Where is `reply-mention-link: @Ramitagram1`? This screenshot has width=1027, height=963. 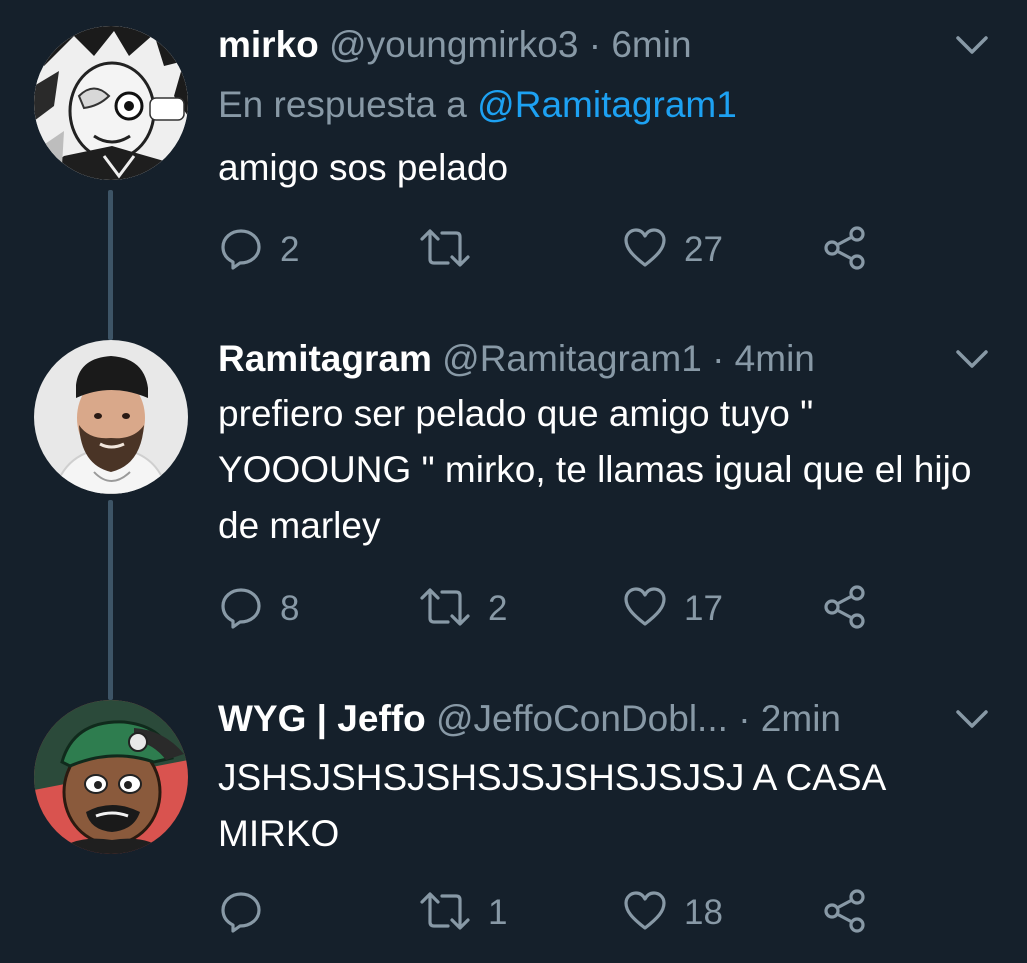
reply-mention-link: @Ramitagram1 is located at coordinates (607, 104).